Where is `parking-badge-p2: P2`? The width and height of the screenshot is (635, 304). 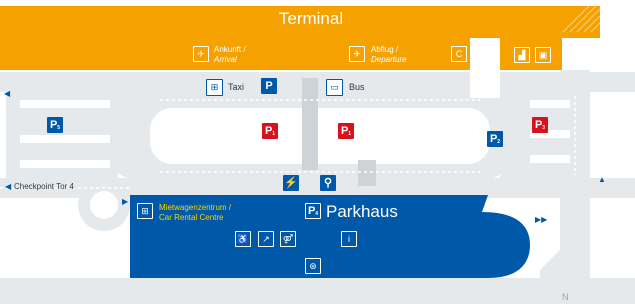
parking-badge-p2: P2 is located at coordinates (495, 139).